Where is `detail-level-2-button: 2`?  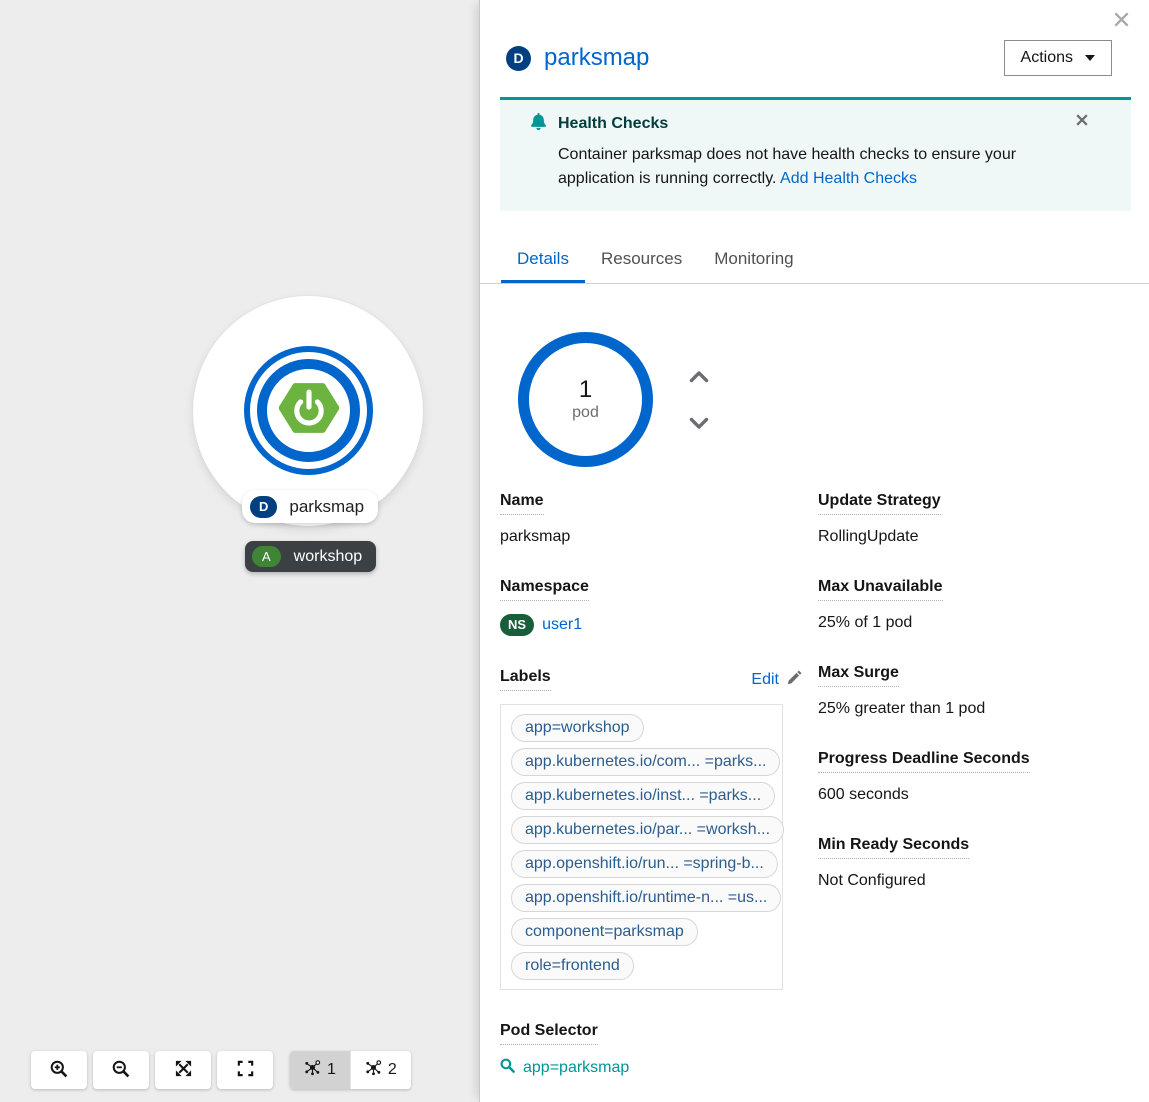 detail-level-2-button: 2 is located at coordinates (380, 1070).